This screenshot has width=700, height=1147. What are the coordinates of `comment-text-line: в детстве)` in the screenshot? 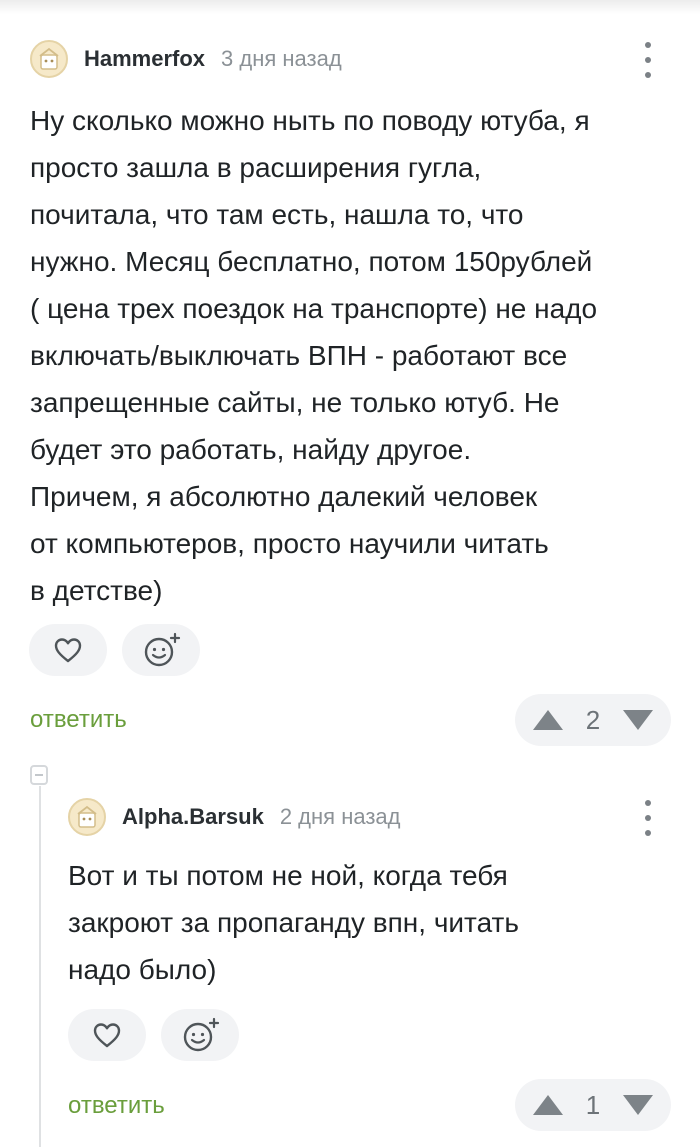 It's located at (96, 590).